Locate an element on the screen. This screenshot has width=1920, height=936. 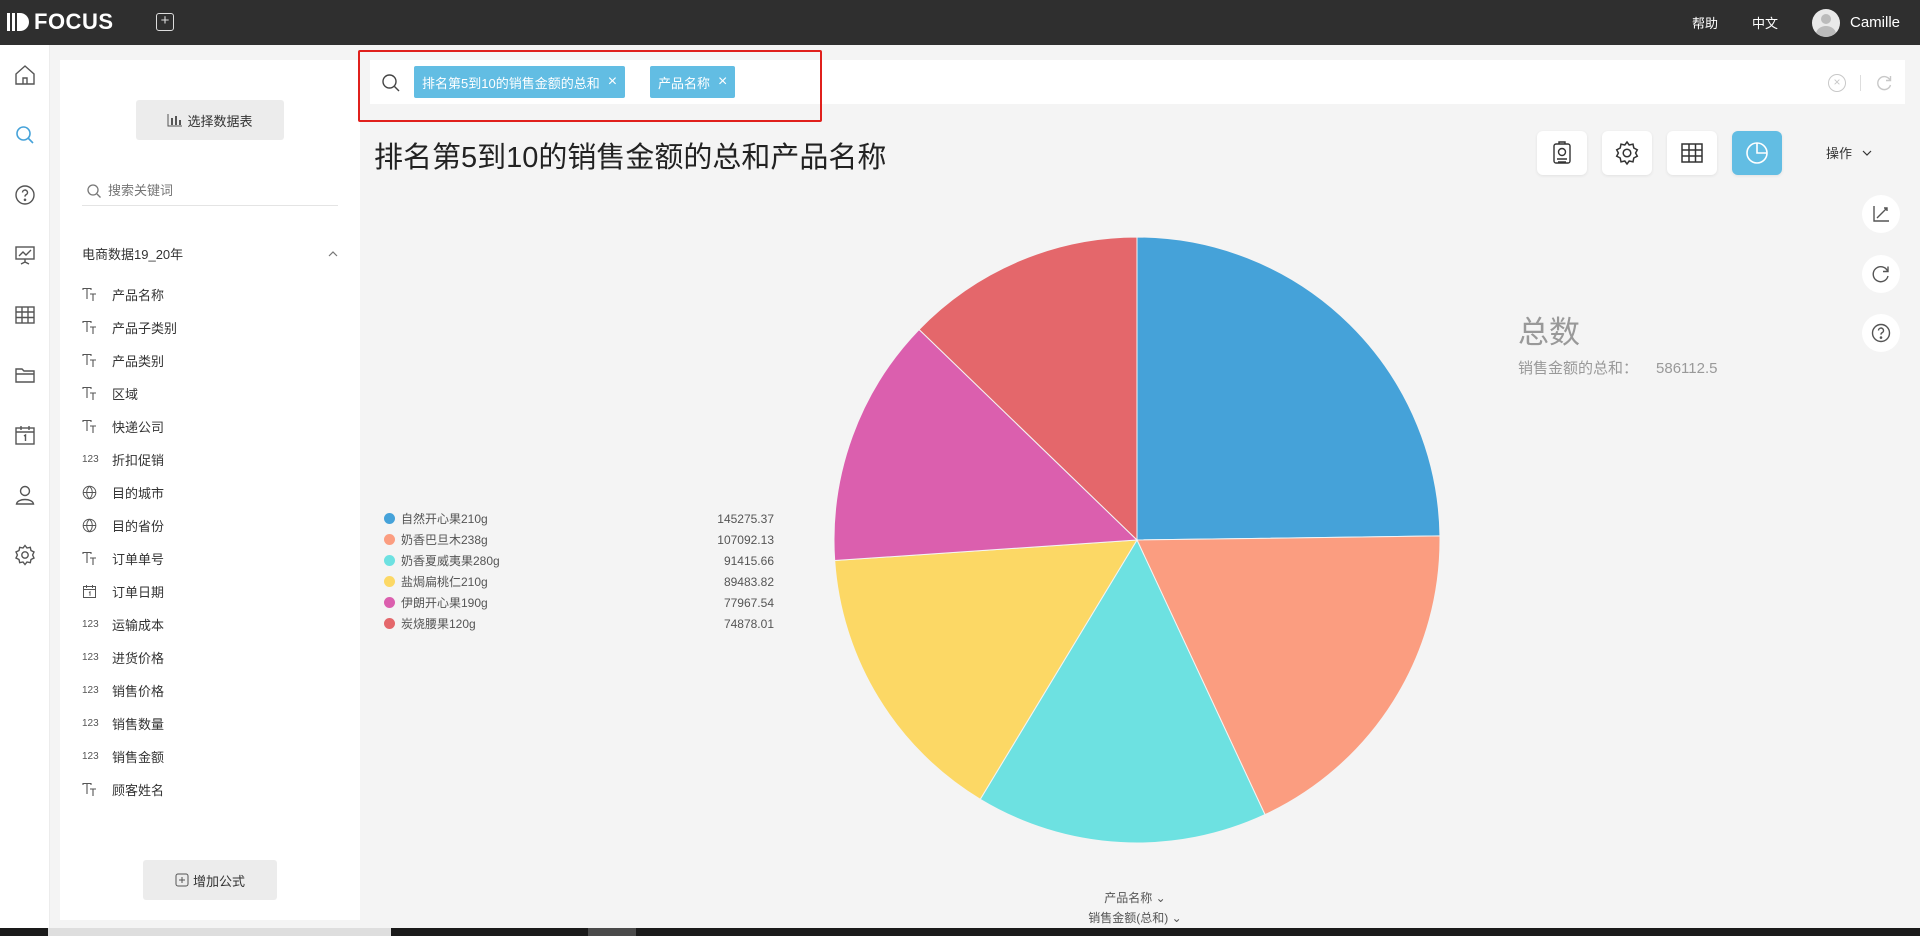
legend-value: 145275.37 is located at coordinates (745, 518).